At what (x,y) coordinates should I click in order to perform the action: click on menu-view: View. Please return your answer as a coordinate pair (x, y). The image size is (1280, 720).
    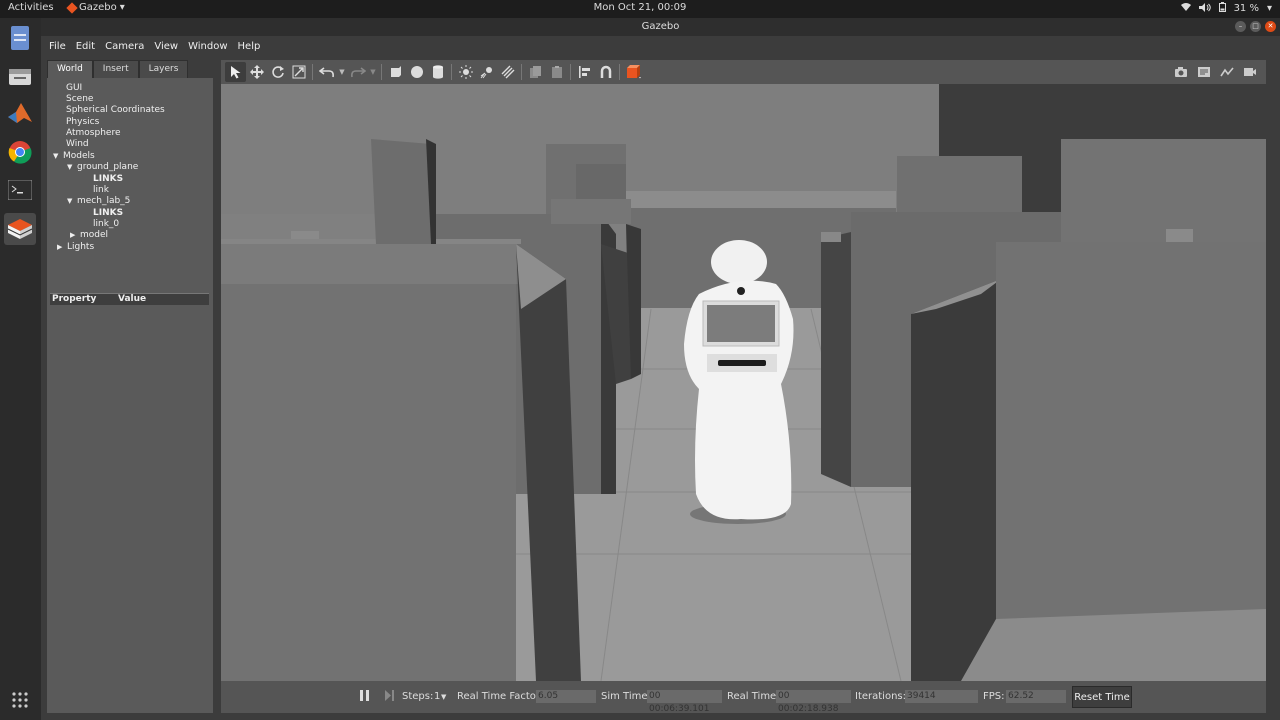
    Looking at the image, I should click on (166, 46).